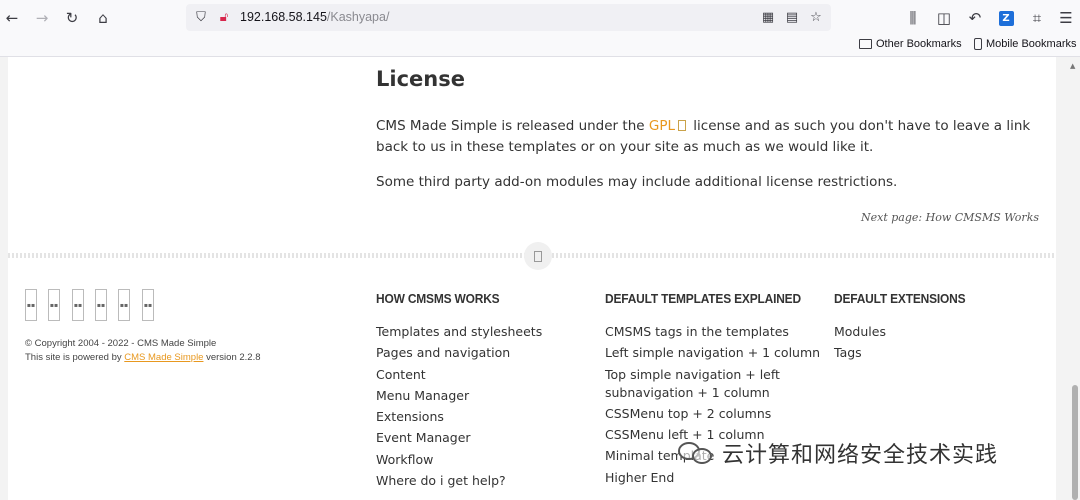 The width and height of the screenshot is (1080, 500). What do you see at coordinates (459, 438) in the screenshot?
I see `footer-link: Event Manager` at bounding box center [459, 438].